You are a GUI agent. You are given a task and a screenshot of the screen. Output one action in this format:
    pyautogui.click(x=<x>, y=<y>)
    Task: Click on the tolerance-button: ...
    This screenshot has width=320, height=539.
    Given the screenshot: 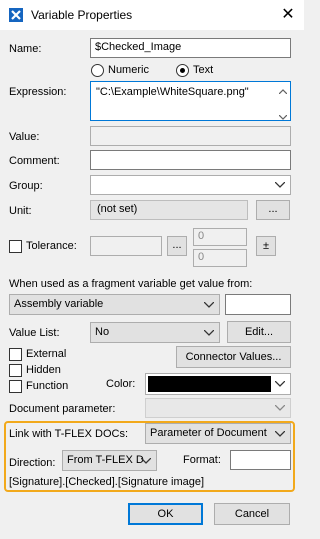 What is the action you would take?
    pyautogui.click(x=177, y=246)
    